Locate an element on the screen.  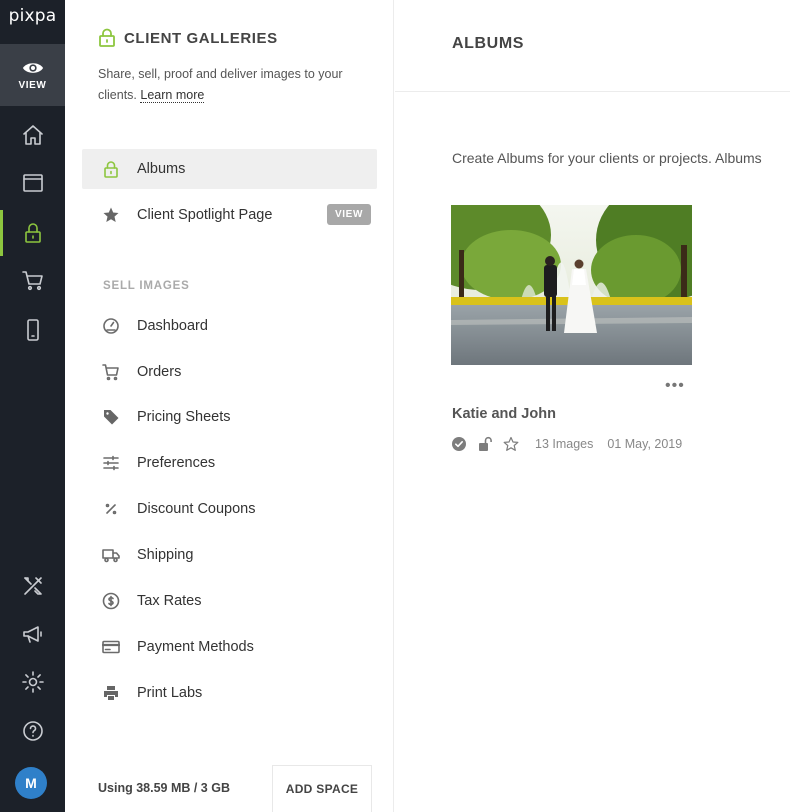
star-icon is located at coordinates (111, 214).